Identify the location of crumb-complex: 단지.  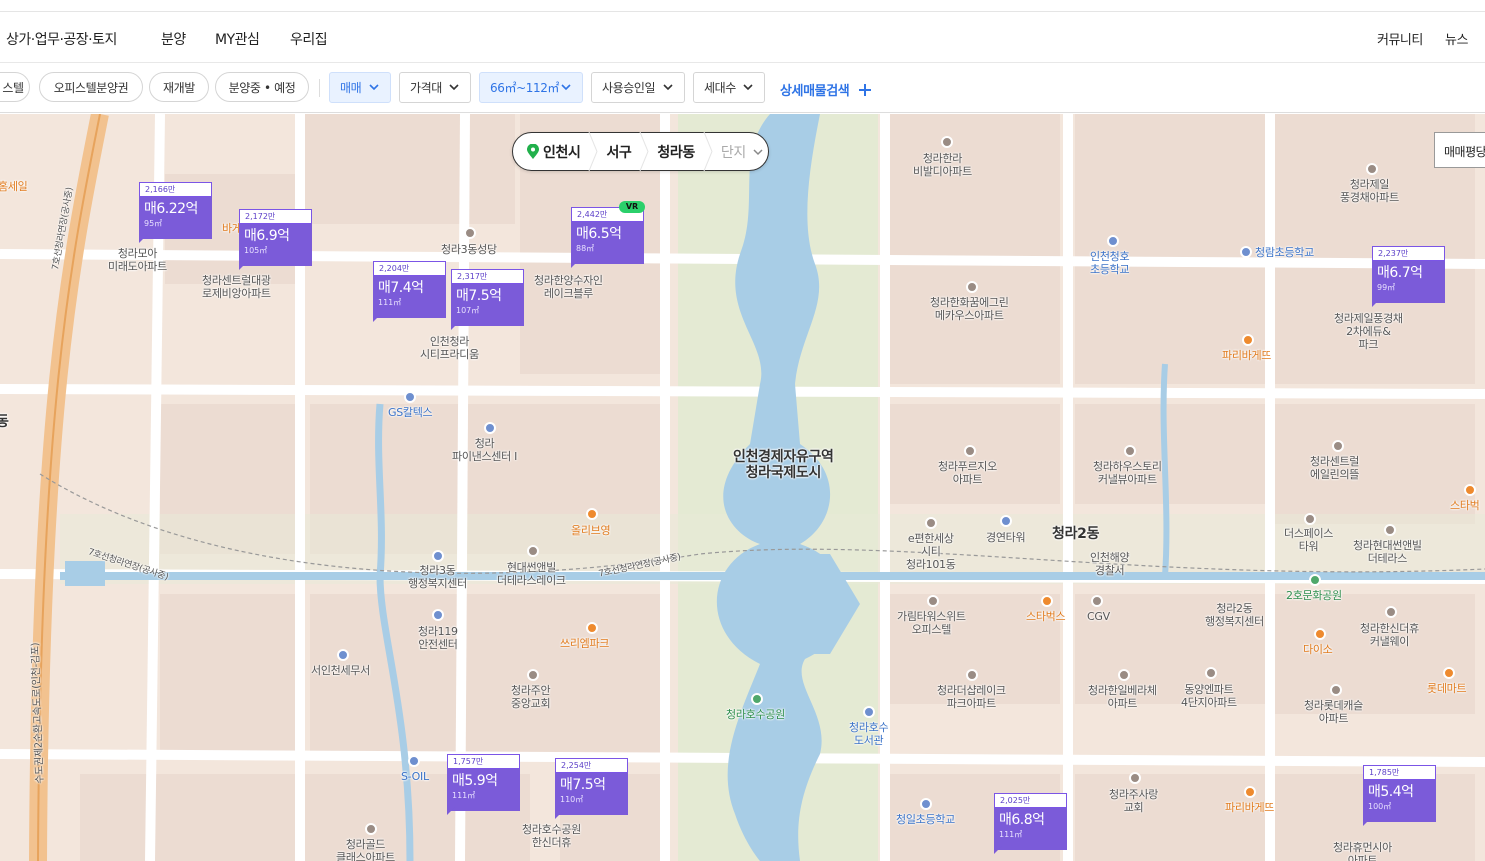
(733, 152).